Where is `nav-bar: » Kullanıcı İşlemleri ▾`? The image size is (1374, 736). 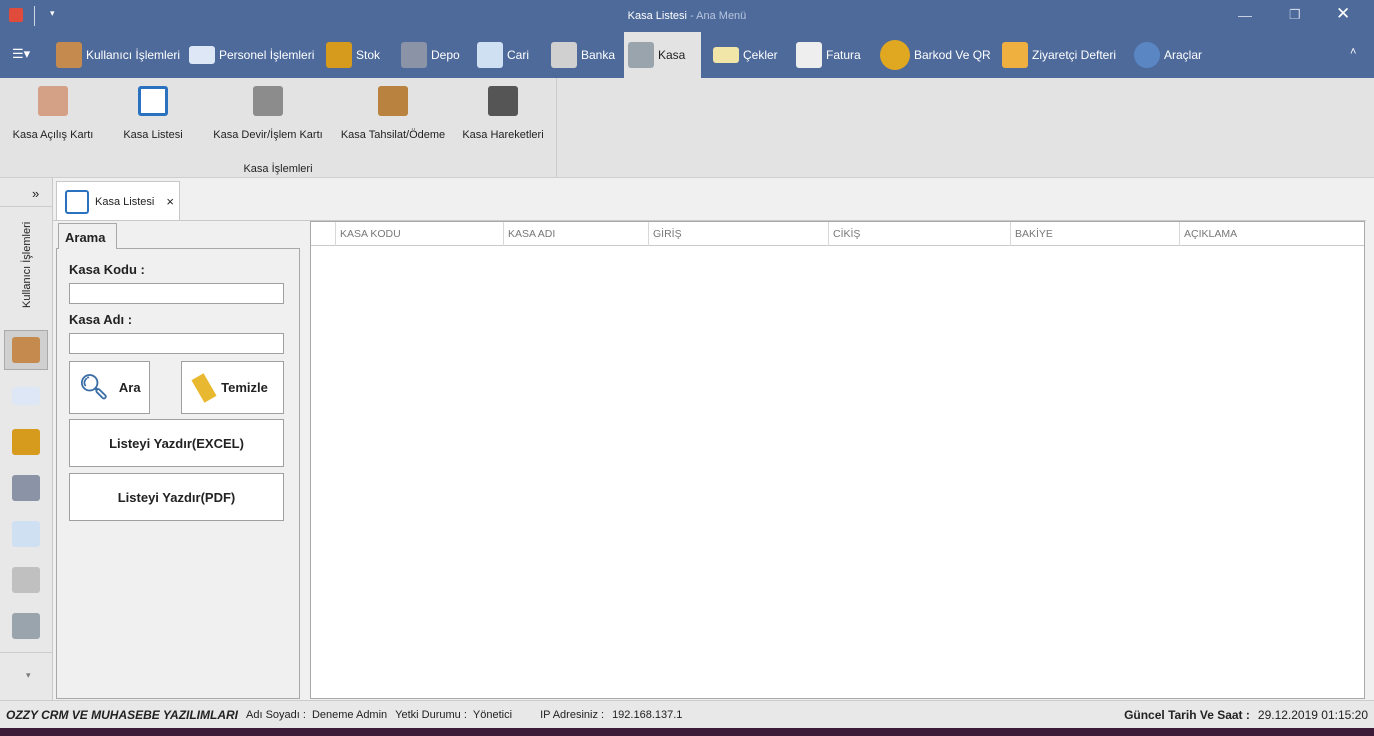
nav-bar: » Kullanıcı İşlemleri ▾ is located at coordinates (26, 439).